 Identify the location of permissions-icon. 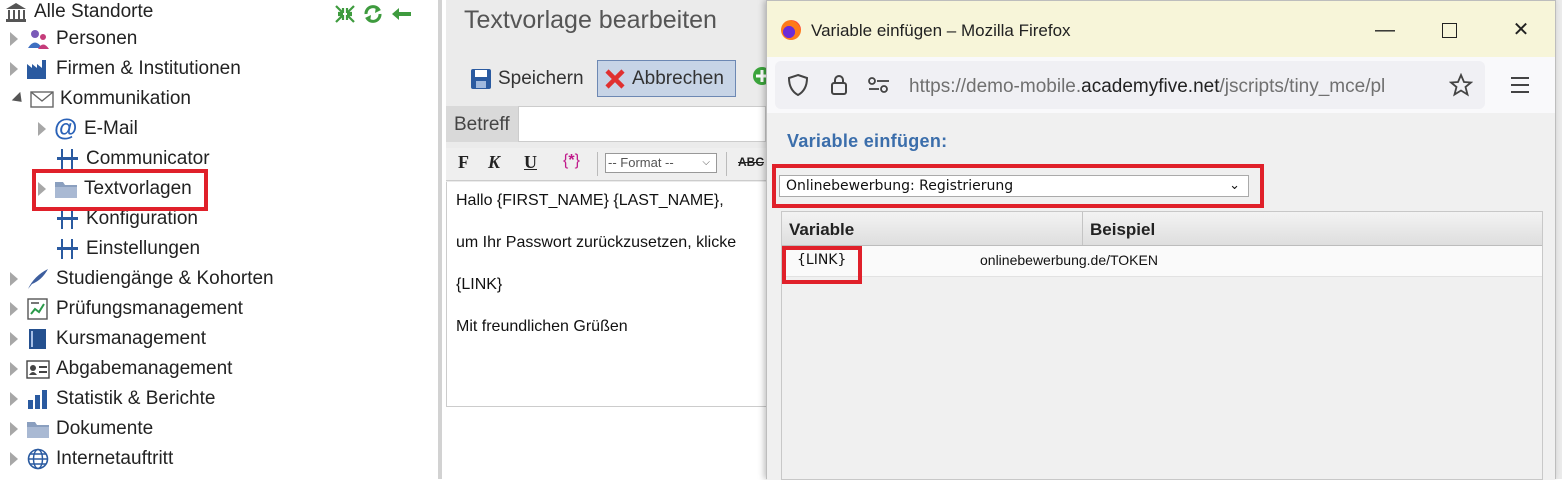
(879, 87).